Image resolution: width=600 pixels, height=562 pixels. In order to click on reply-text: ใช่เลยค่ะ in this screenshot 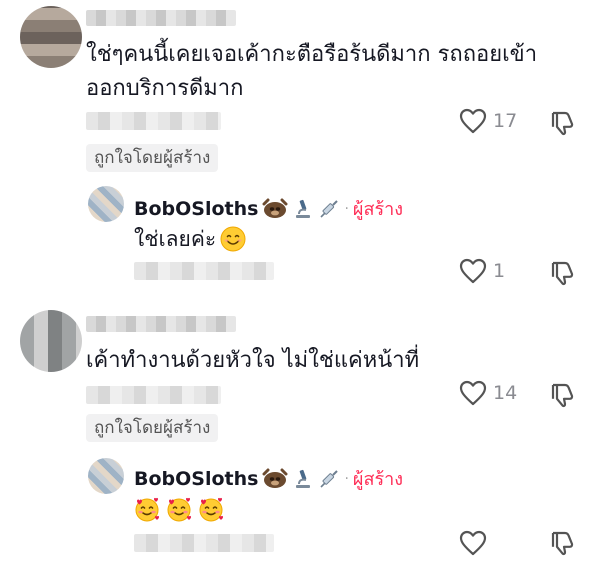, I will do `click(175, 239)`.